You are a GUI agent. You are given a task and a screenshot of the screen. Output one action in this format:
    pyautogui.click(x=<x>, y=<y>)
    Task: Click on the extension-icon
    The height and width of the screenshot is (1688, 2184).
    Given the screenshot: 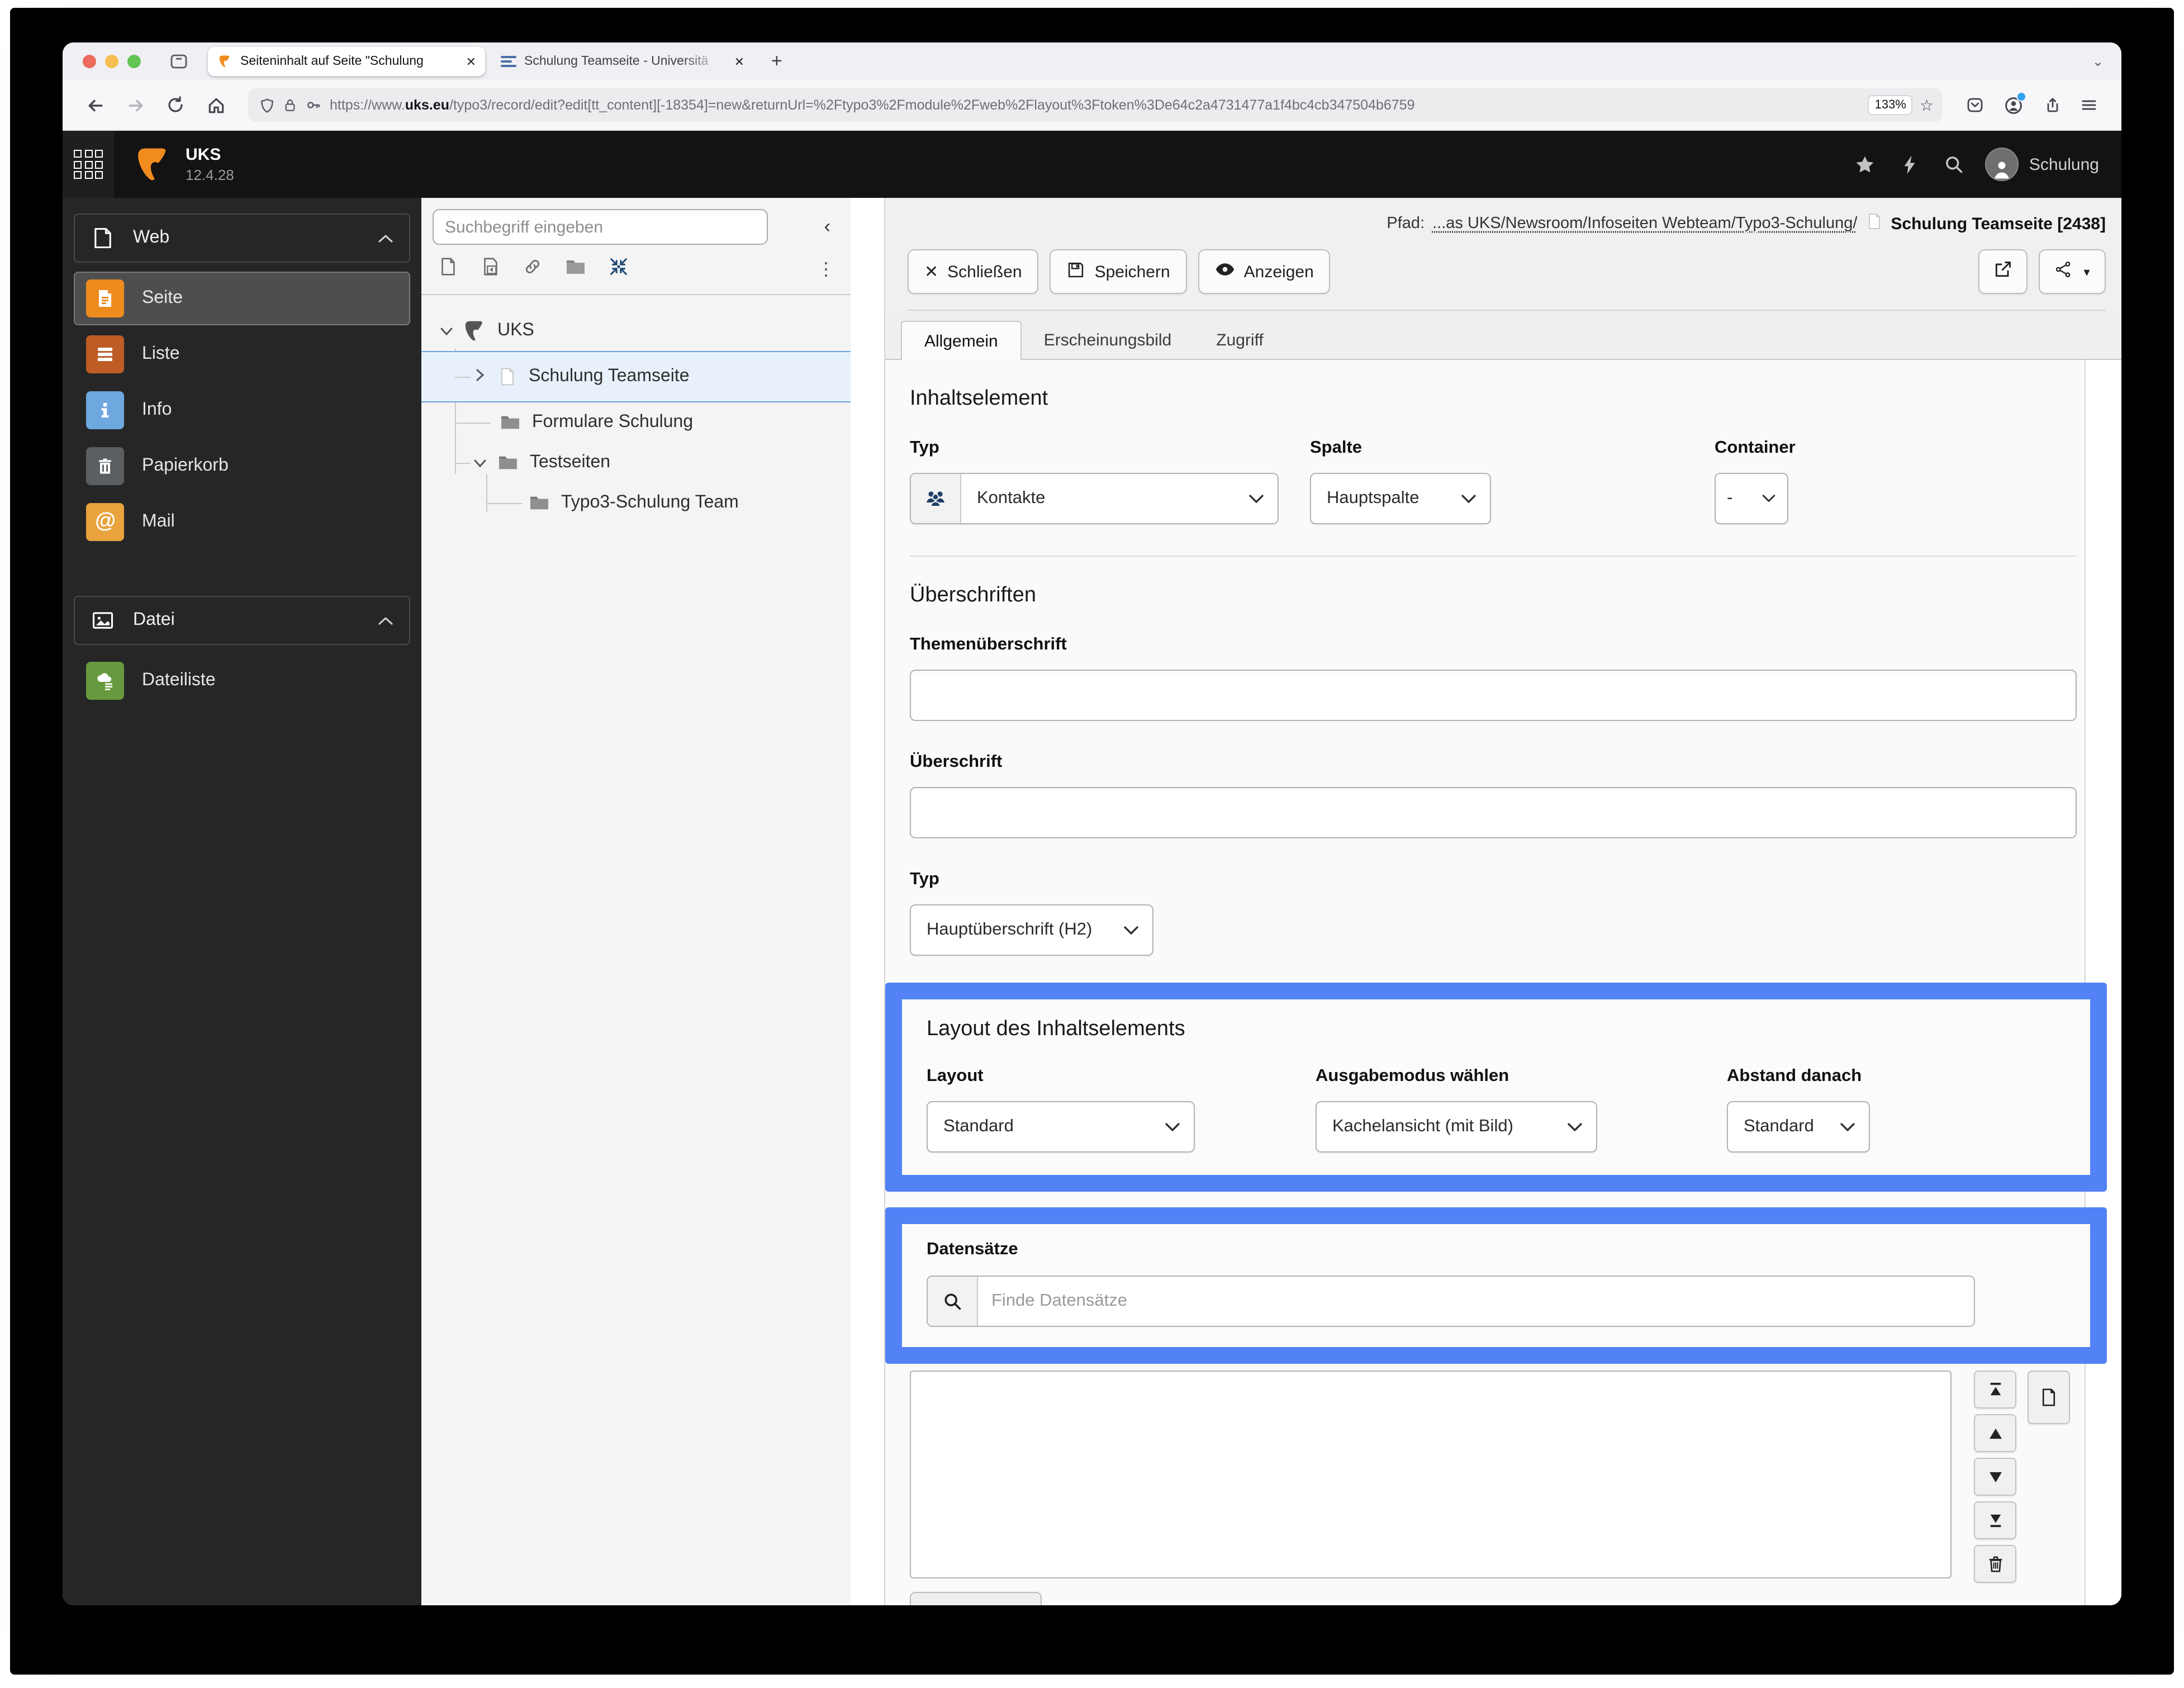 What is the action you would take?
    pyautogui.click(x=2051, y=105)
    